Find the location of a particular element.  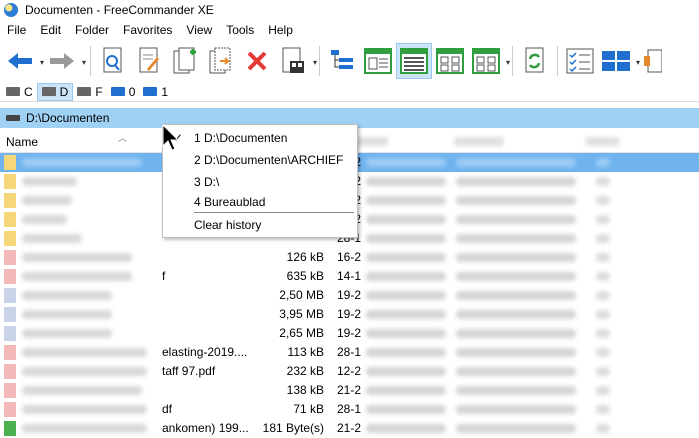

tree-view-icon is located at coordinates (342, 59).